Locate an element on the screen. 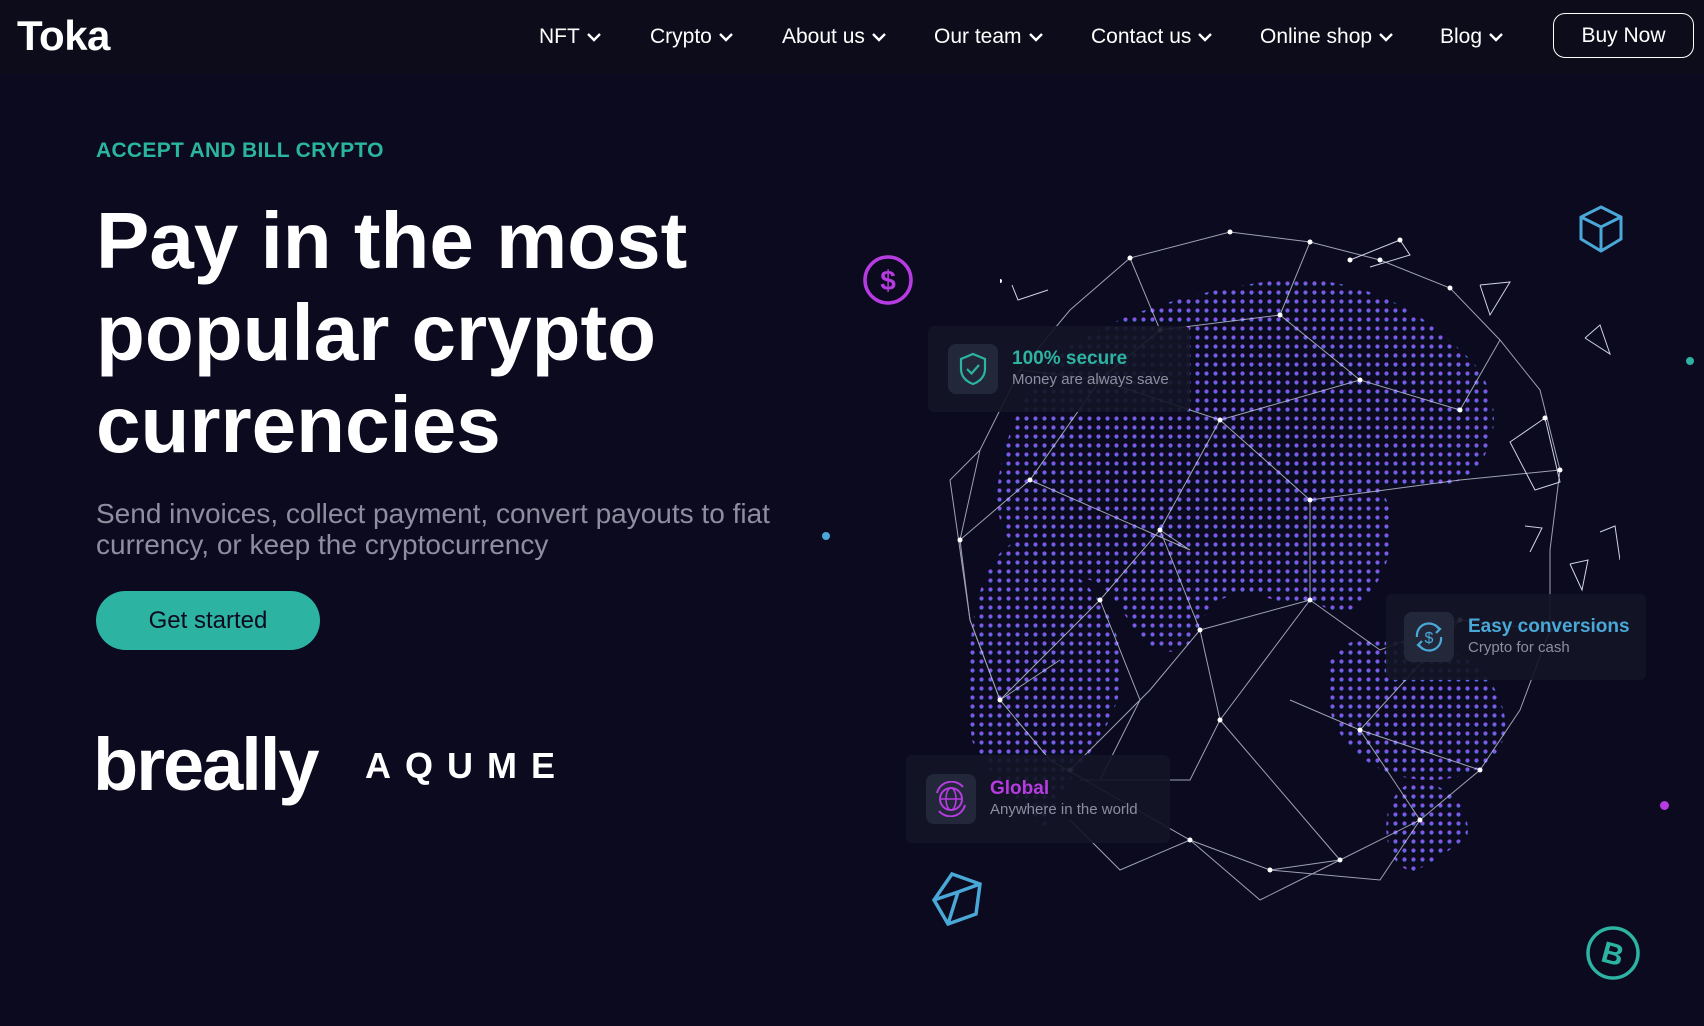  dollar-exchange-icon: $ is located at coordinates (1429, 637).